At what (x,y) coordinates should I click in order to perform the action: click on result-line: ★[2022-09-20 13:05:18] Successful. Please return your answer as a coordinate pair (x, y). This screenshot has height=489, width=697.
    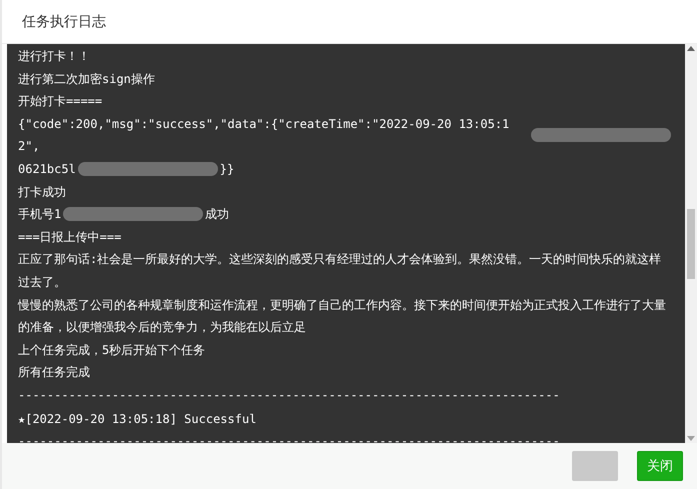
    Looking at the image, I should click on (138, 419).